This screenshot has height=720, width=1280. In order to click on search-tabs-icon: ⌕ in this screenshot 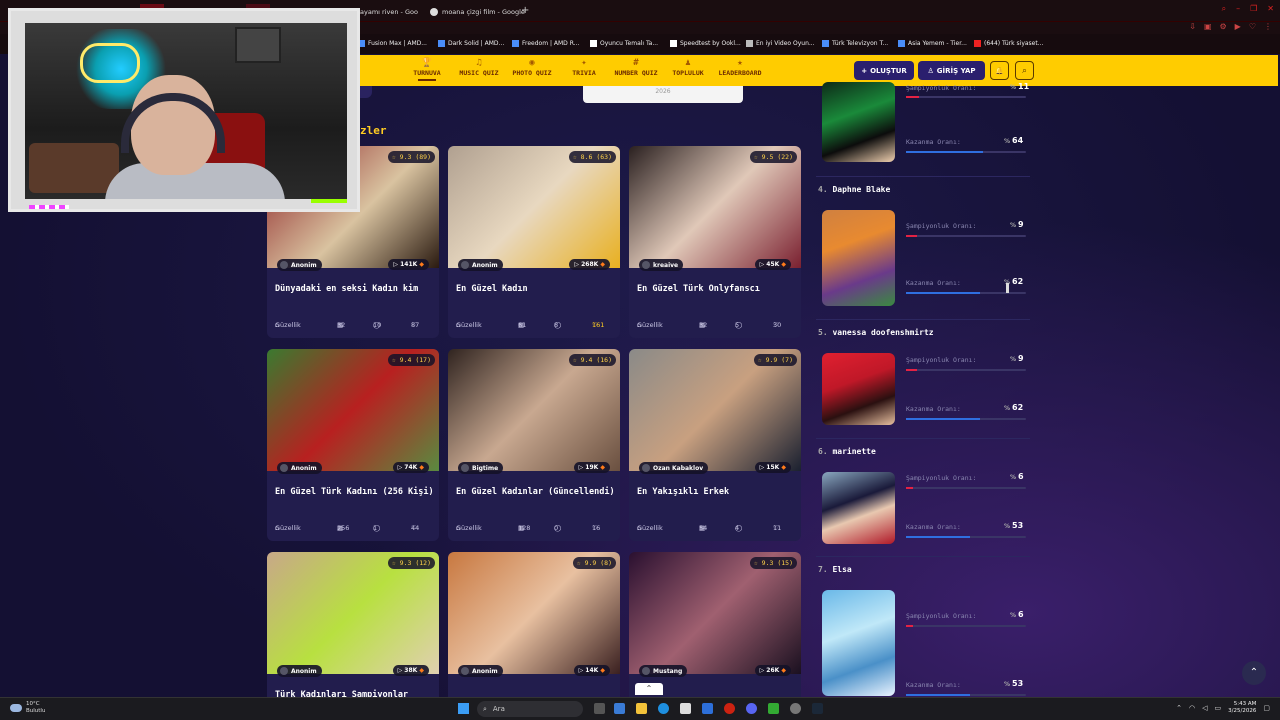, I will do `click(1224, 9)`.